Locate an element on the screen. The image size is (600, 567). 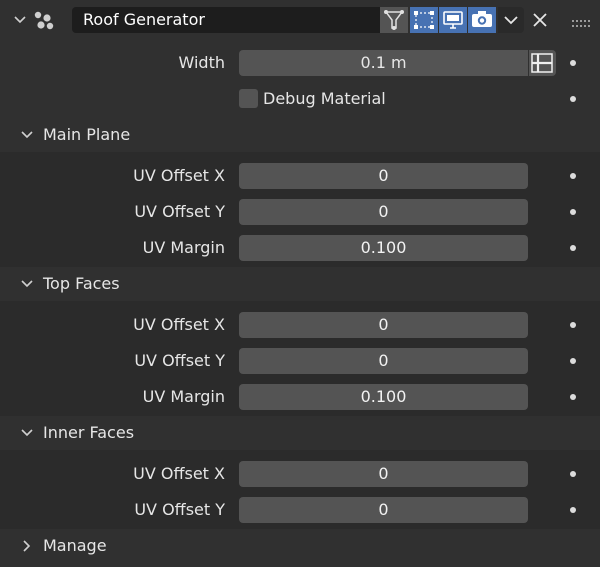
section-title: Main Plane is located at coordinates (87, 134).